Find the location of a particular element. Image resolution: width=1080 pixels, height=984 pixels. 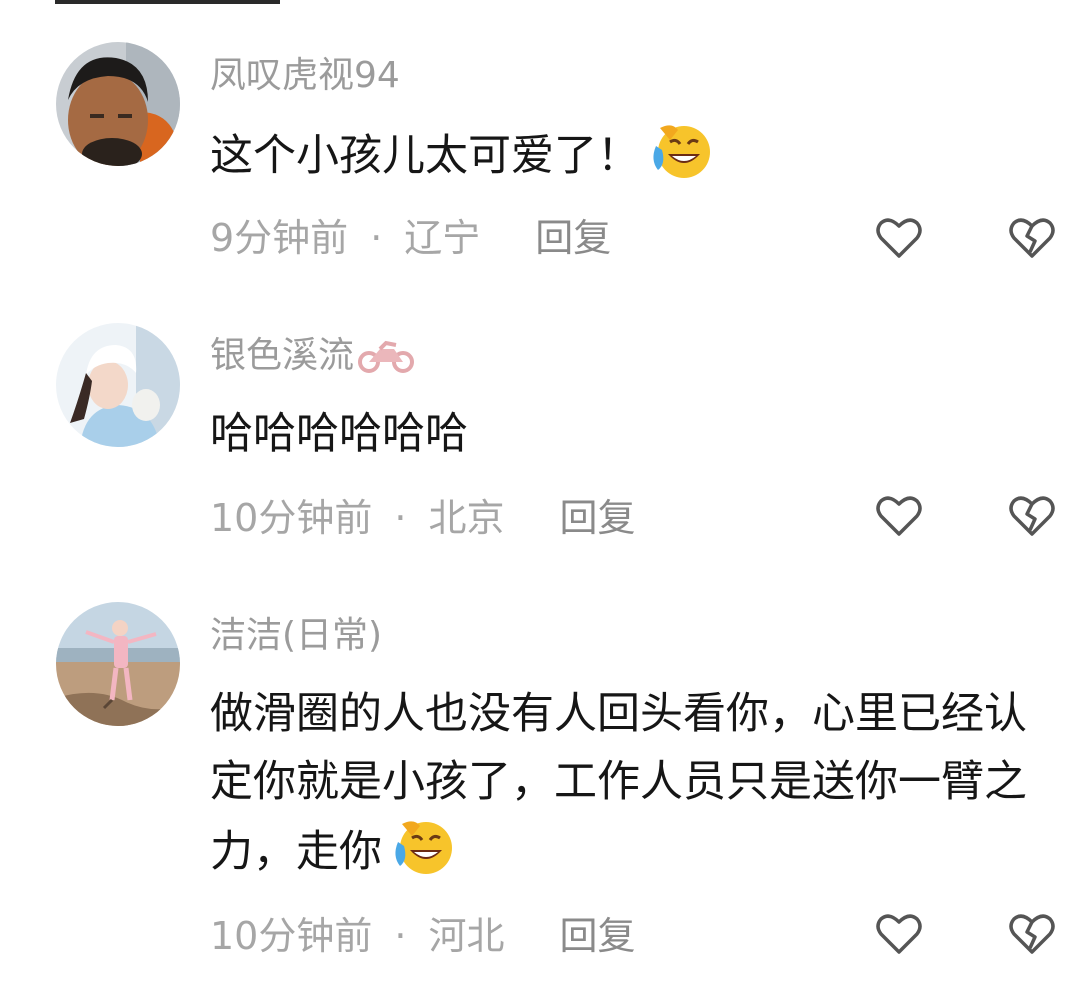

comment-location: 河北 is located at coordinates (466, 936).